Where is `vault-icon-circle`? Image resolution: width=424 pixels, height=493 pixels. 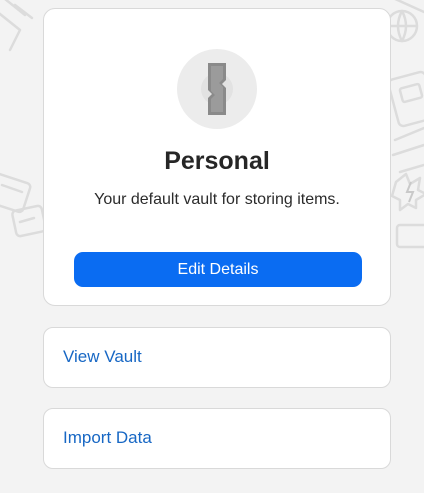
vault-icon-circle is located at coordinates (217, 89).